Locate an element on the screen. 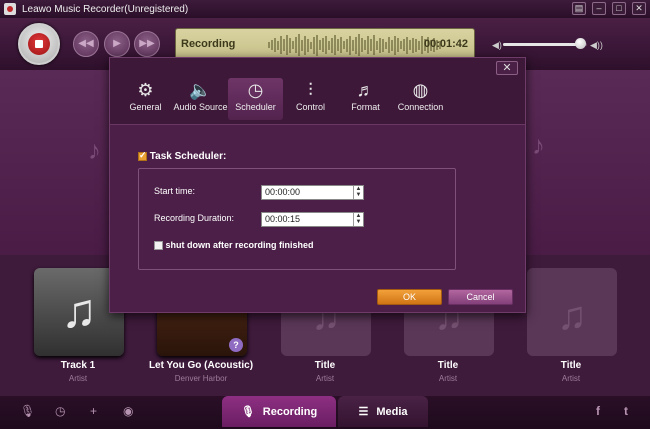 The height and width of the screenshot is (429, 650). tab-label: Audio Source is located at coordinates (200, 107).